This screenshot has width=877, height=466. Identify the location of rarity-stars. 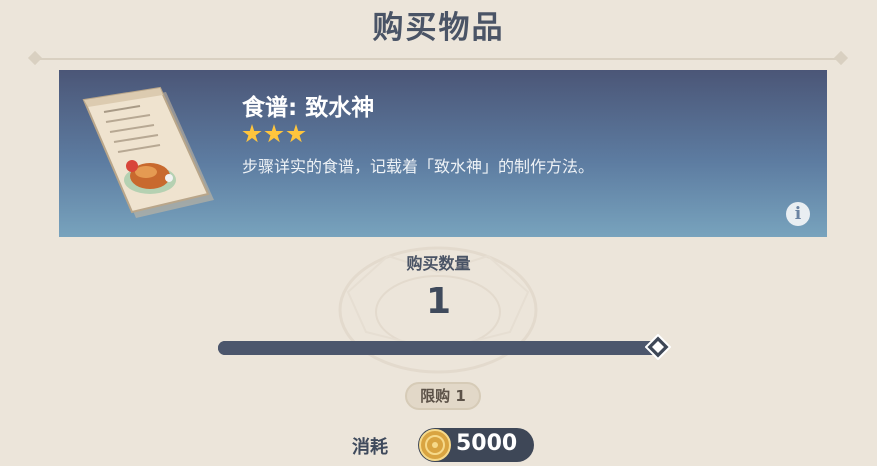
(275, 135).